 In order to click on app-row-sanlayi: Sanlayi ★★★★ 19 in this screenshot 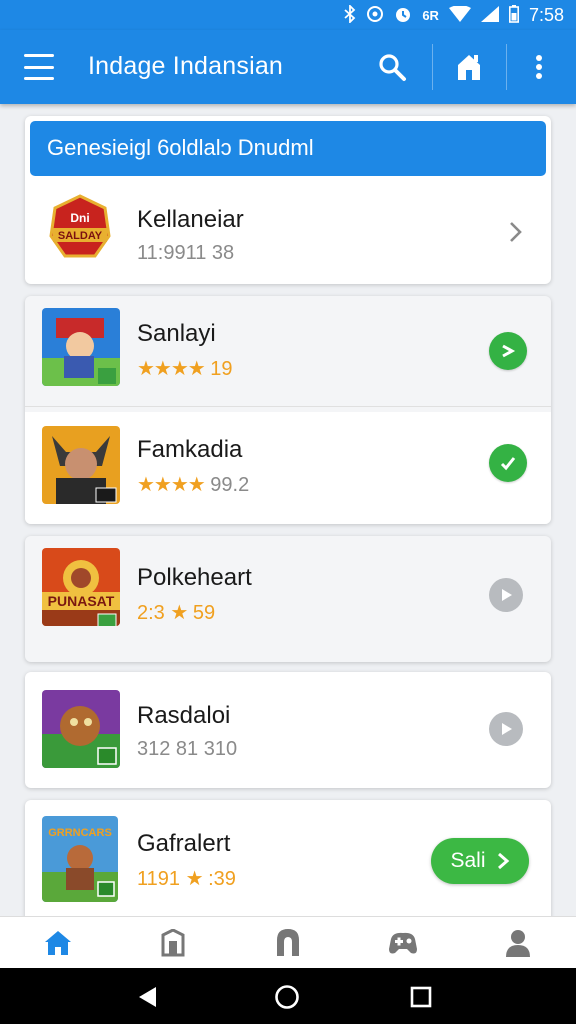, I will do `click(288, 350)`.